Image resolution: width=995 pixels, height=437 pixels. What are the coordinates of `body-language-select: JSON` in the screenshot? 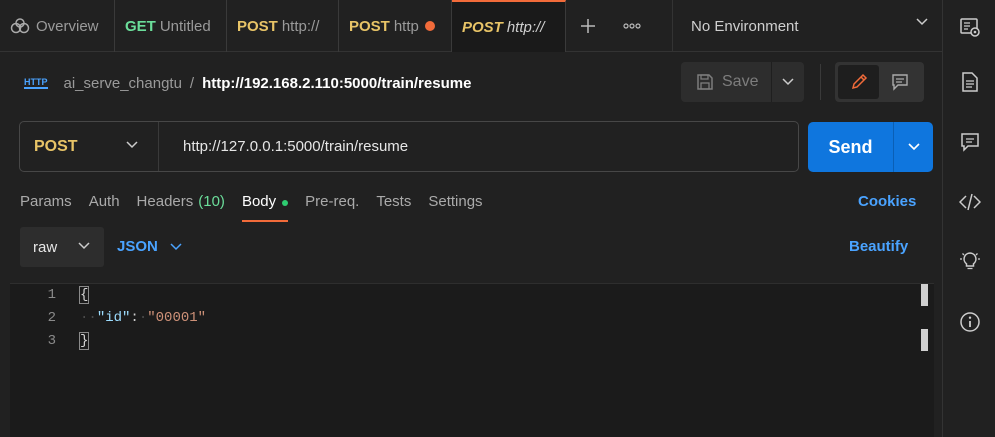 It's located at (149, 246).